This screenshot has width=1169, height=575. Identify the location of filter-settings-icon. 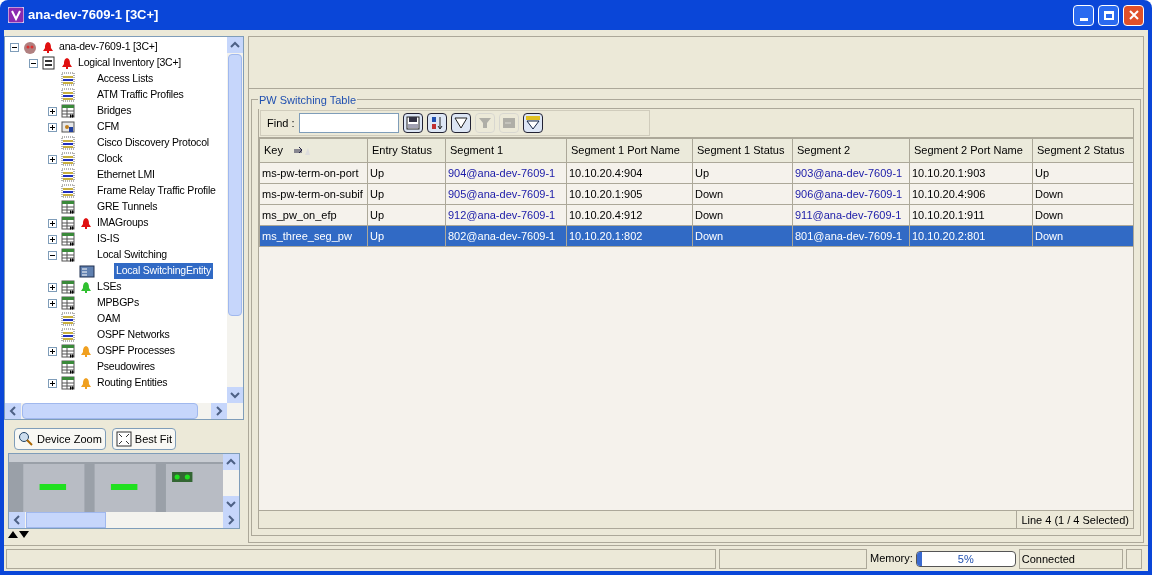
(532, 123).